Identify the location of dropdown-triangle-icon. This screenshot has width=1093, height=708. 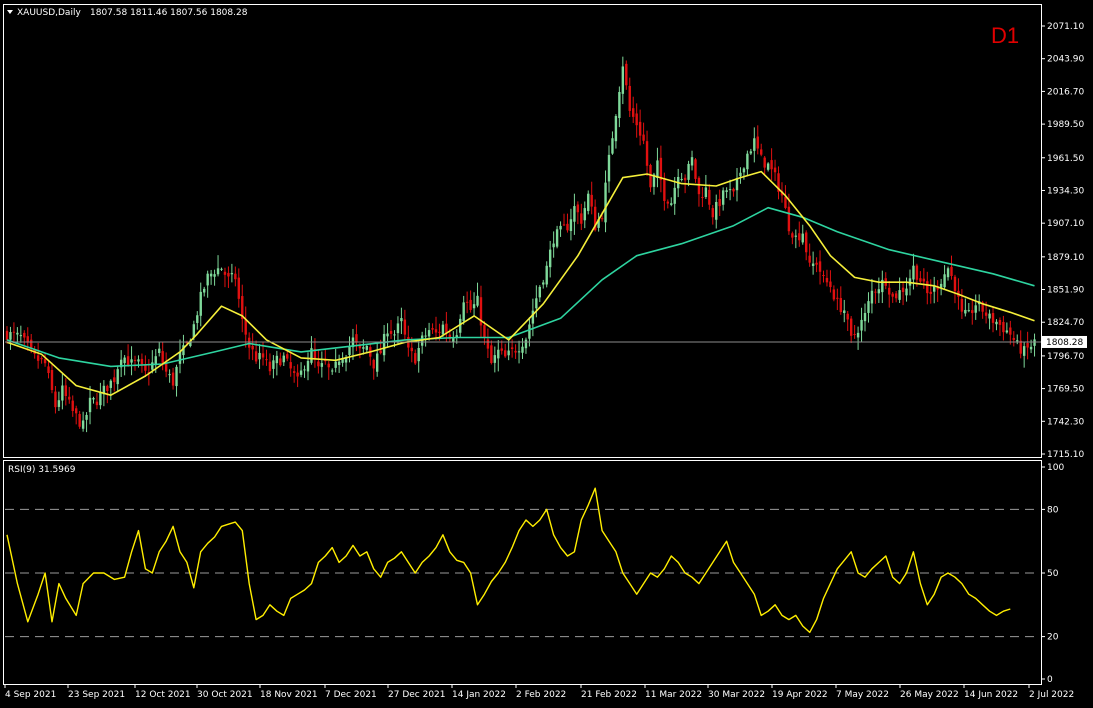
(10, 12).